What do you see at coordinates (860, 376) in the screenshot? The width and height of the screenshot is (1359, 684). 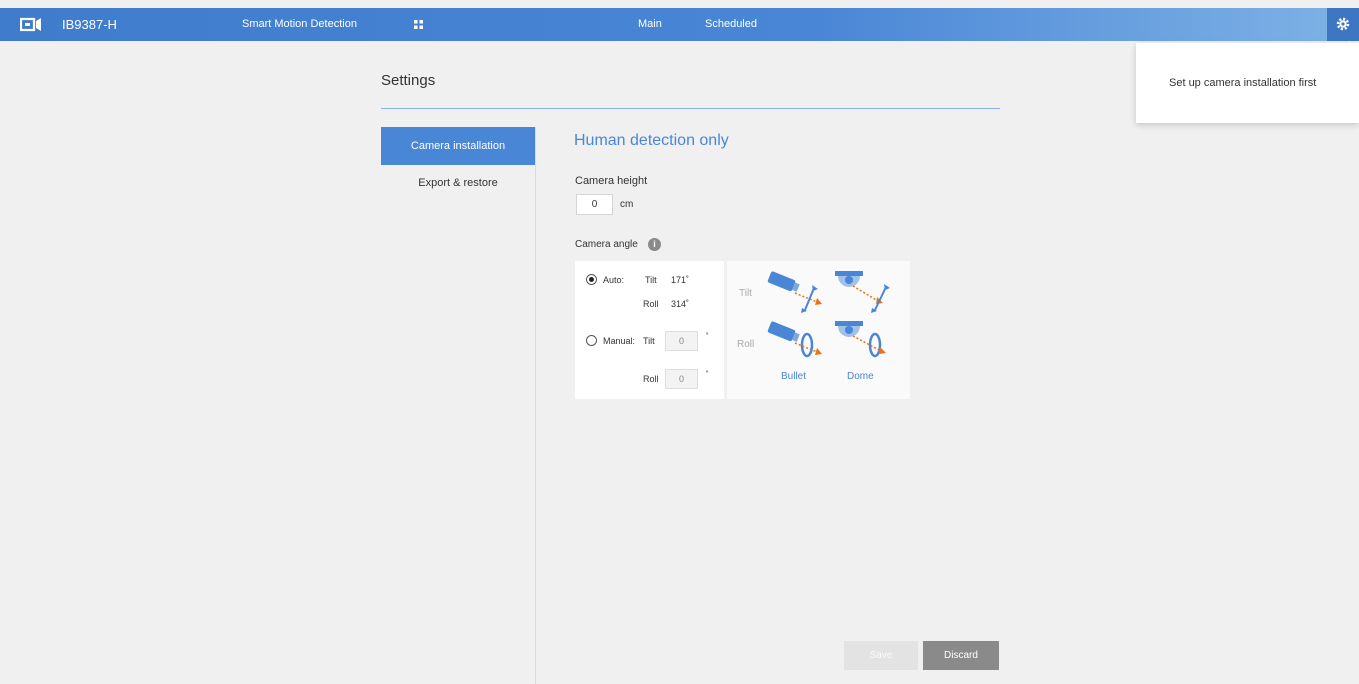 I see `diagram-dome-label: Dome` at bounding box center [860, 376].